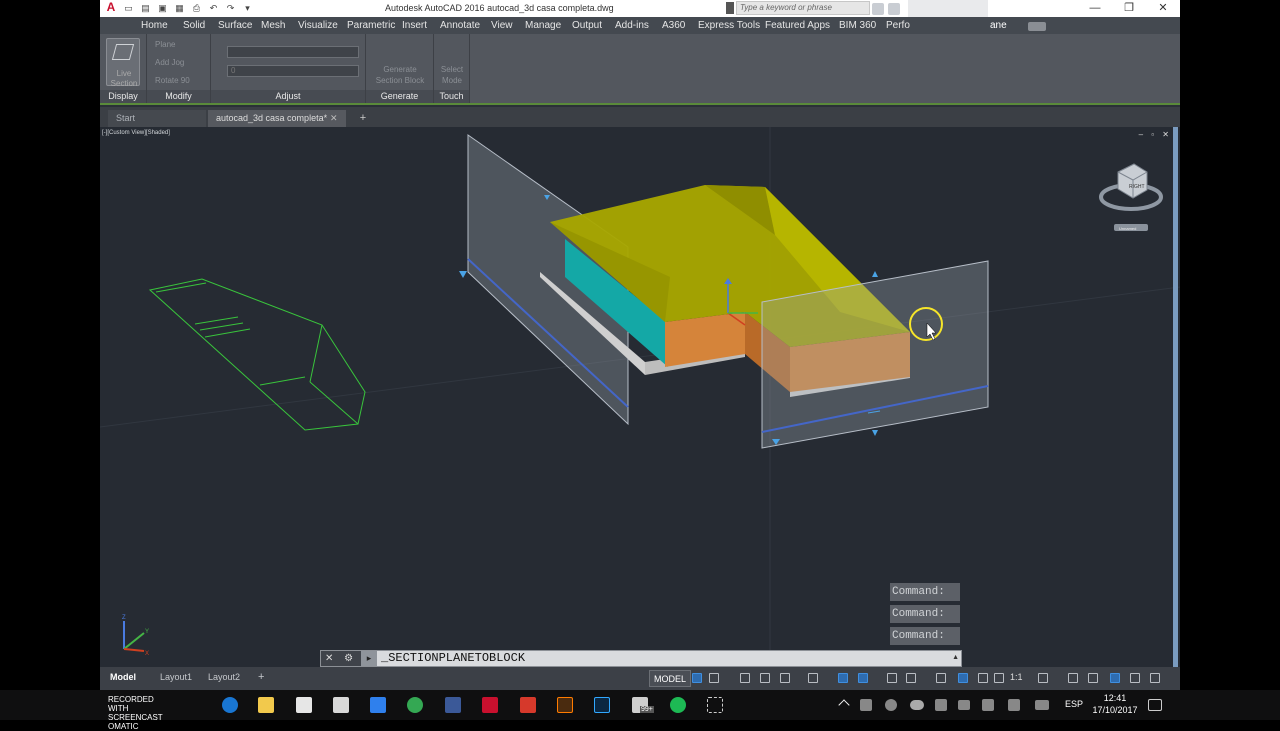  I want to click on snap-toggle-icon, so click(714, 678).